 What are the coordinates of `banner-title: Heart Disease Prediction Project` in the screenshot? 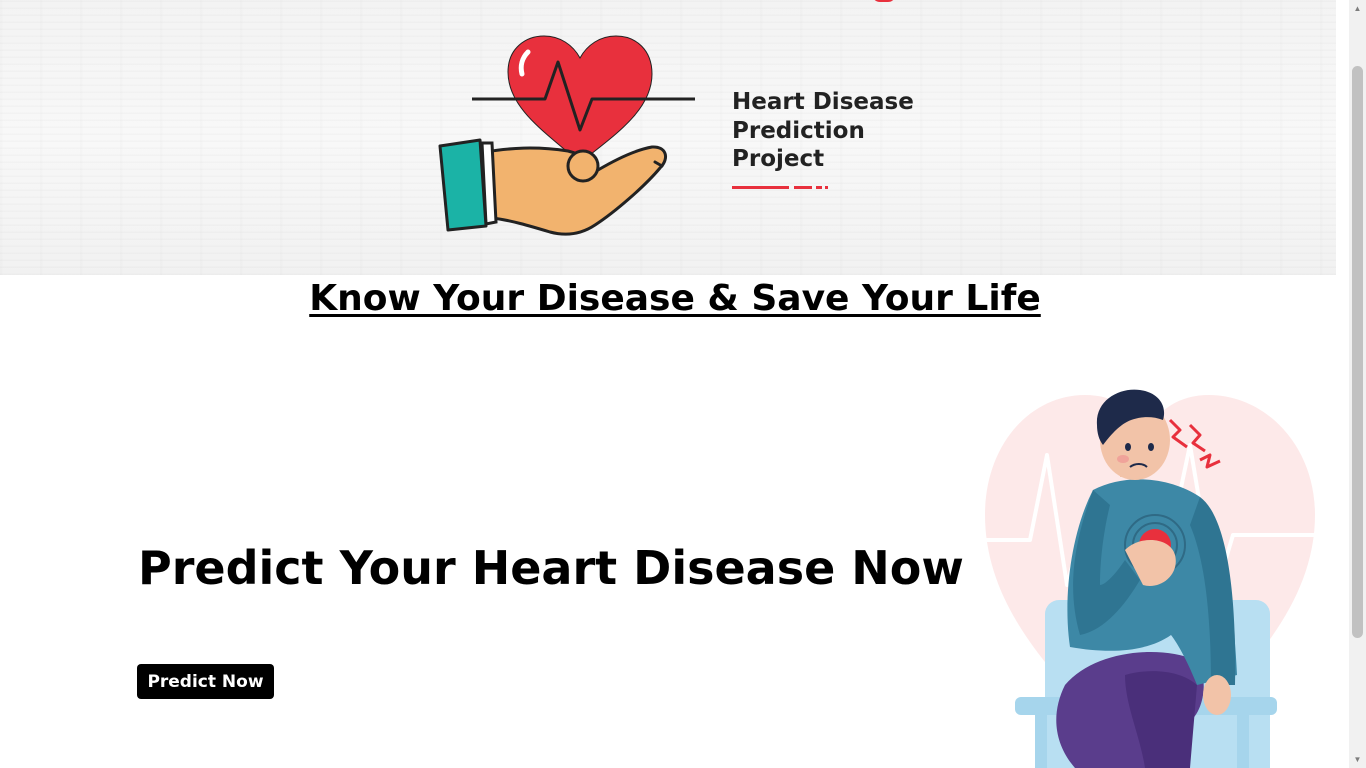 It's located at (823, 130).